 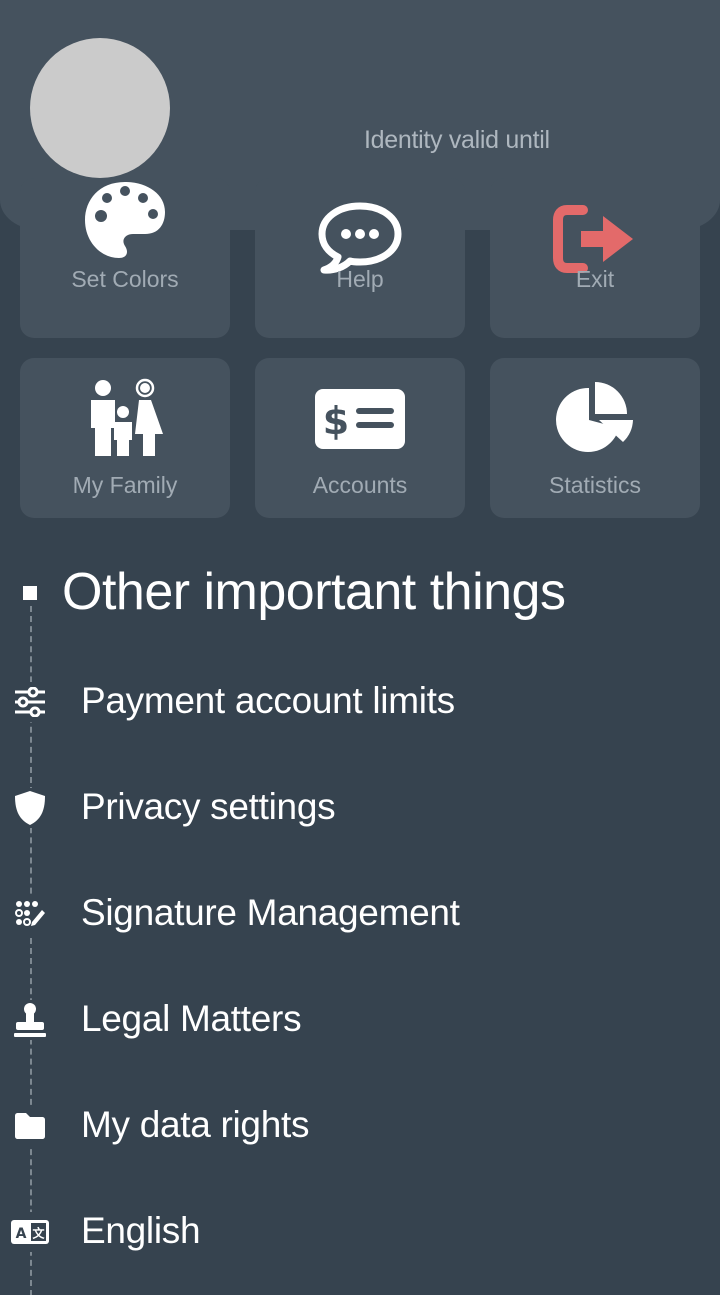 What do you see at coordinates (30, 808) in the screenshot?
I see `shield-icon` at bounding box center [30, 808].